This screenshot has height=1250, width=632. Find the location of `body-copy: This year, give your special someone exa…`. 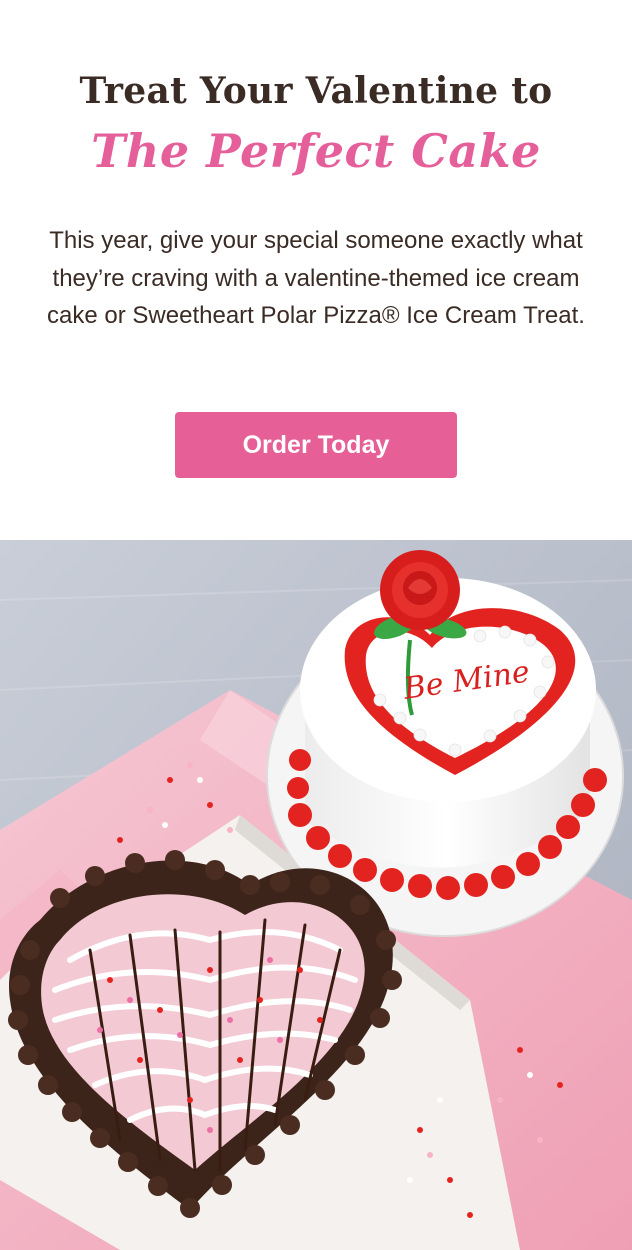

body-copy: This year, give your special someone exa… is located at coordinates (316, 278).